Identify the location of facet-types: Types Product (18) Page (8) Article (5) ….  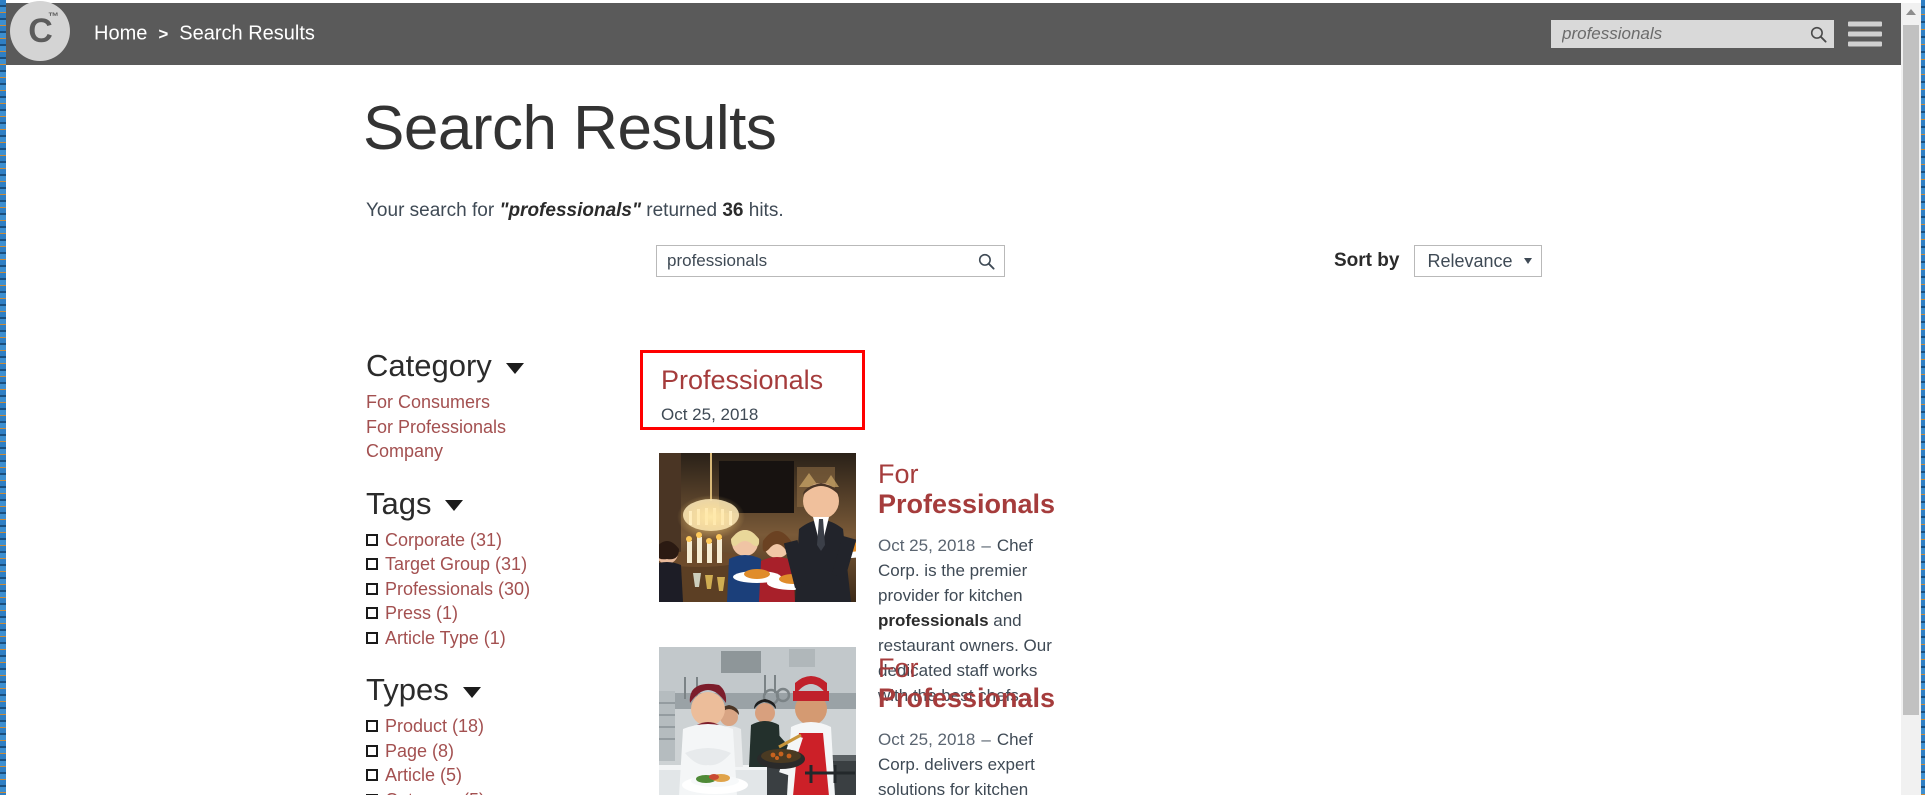
(486, 733).